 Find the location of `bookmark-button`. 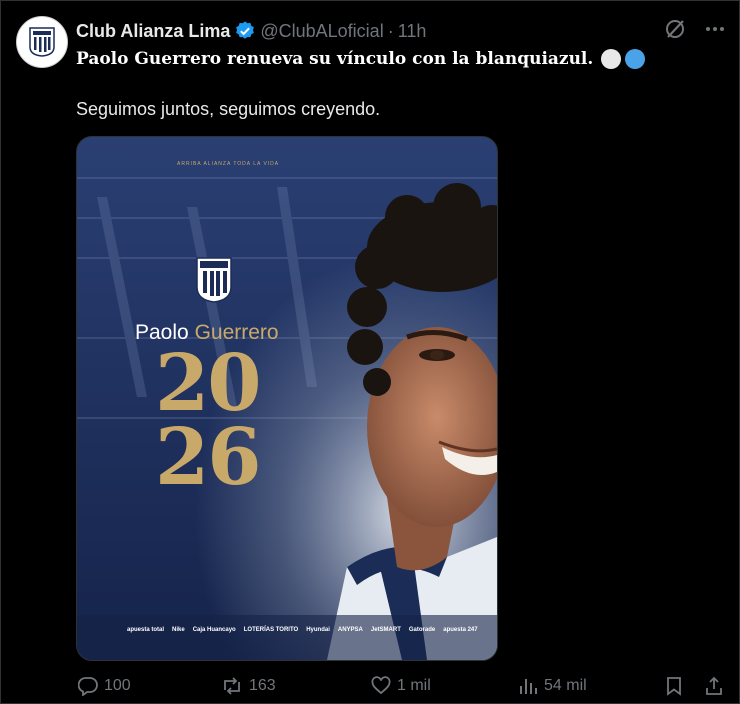

bookmark-button is located at coordinates (674, 686).